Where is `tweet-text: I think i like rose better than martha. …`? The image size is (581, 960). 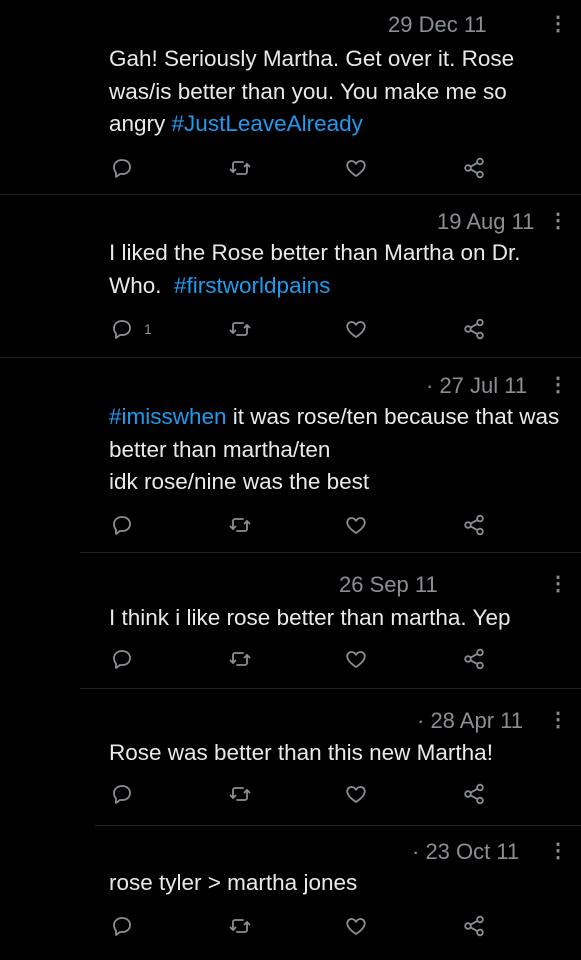 tweet-text: I think i like rose better than martha. … is located at coordinates (339, 618).